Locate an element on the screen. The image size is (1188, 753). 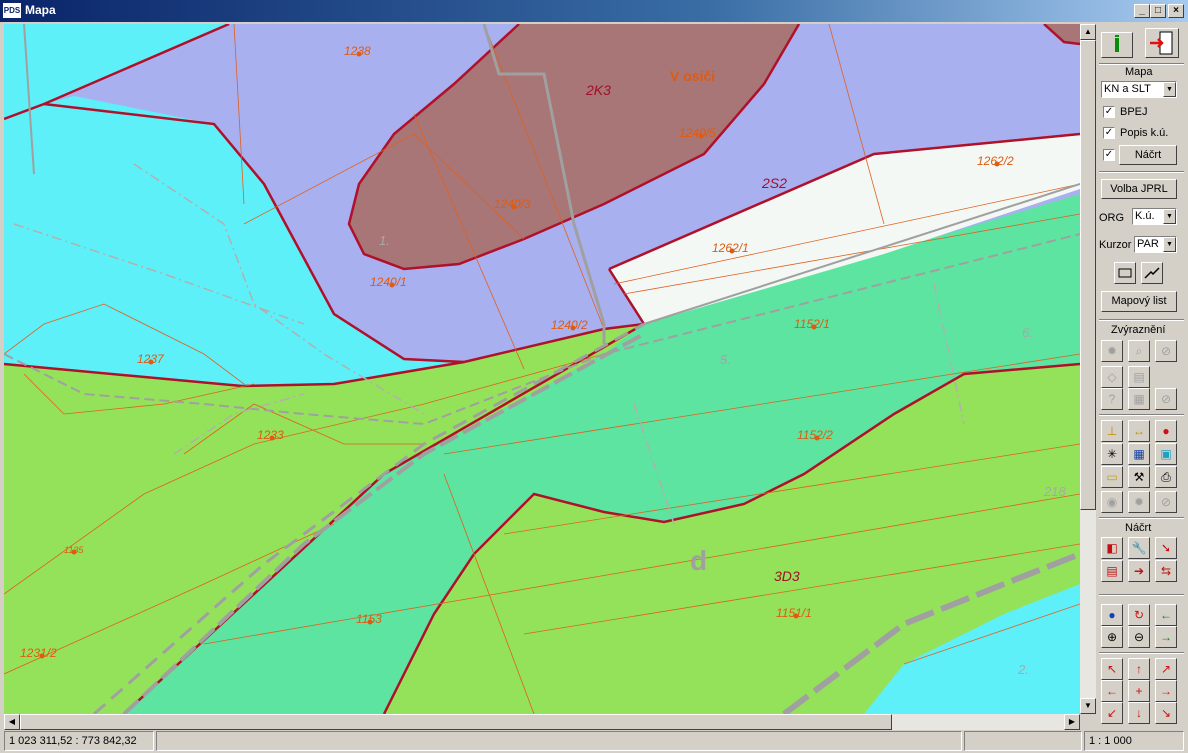
zone-label: 2S2 is located at coordinates (774, 183).